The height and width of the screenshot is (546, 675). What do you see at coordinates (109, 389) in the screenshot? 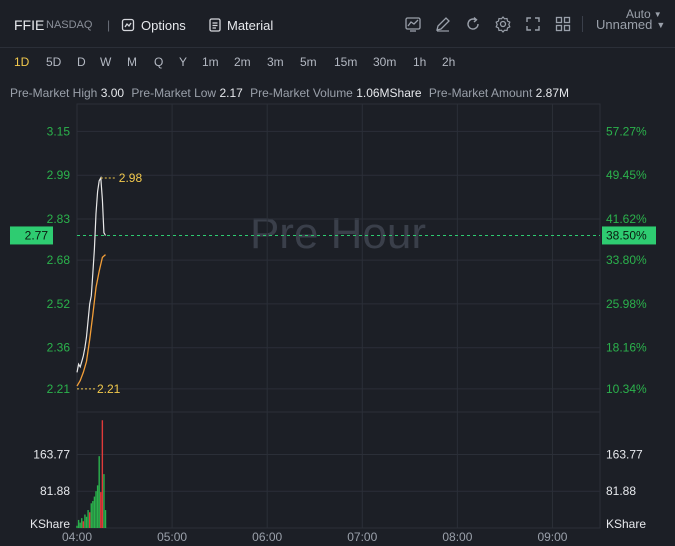
I see `low-marker-label: 2.21` at bounding box center [109, 389].